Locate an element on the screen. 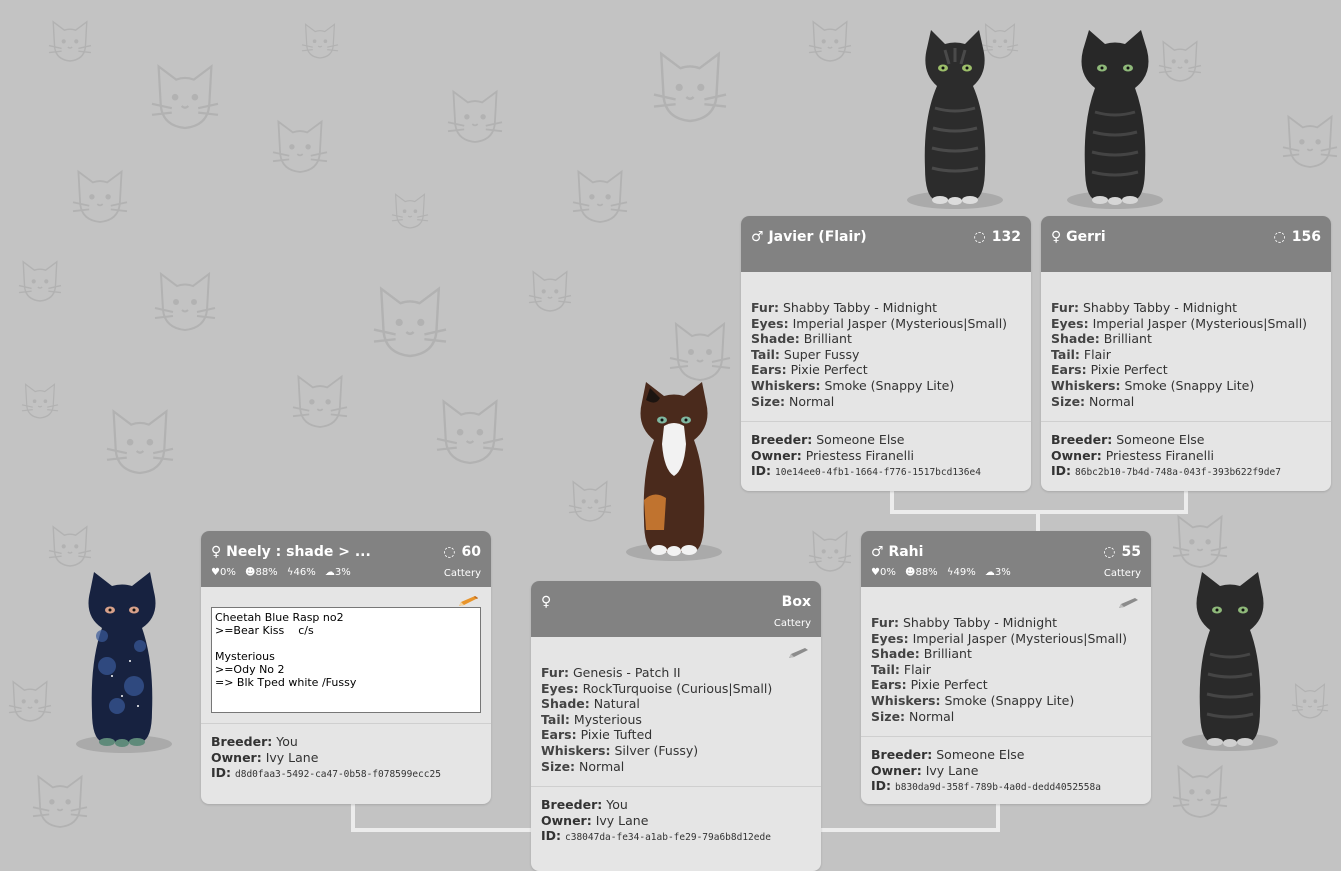 The height and width of the screenshot is (871, 1341). cat-name-right: Box is located at coordinates (796, 602).